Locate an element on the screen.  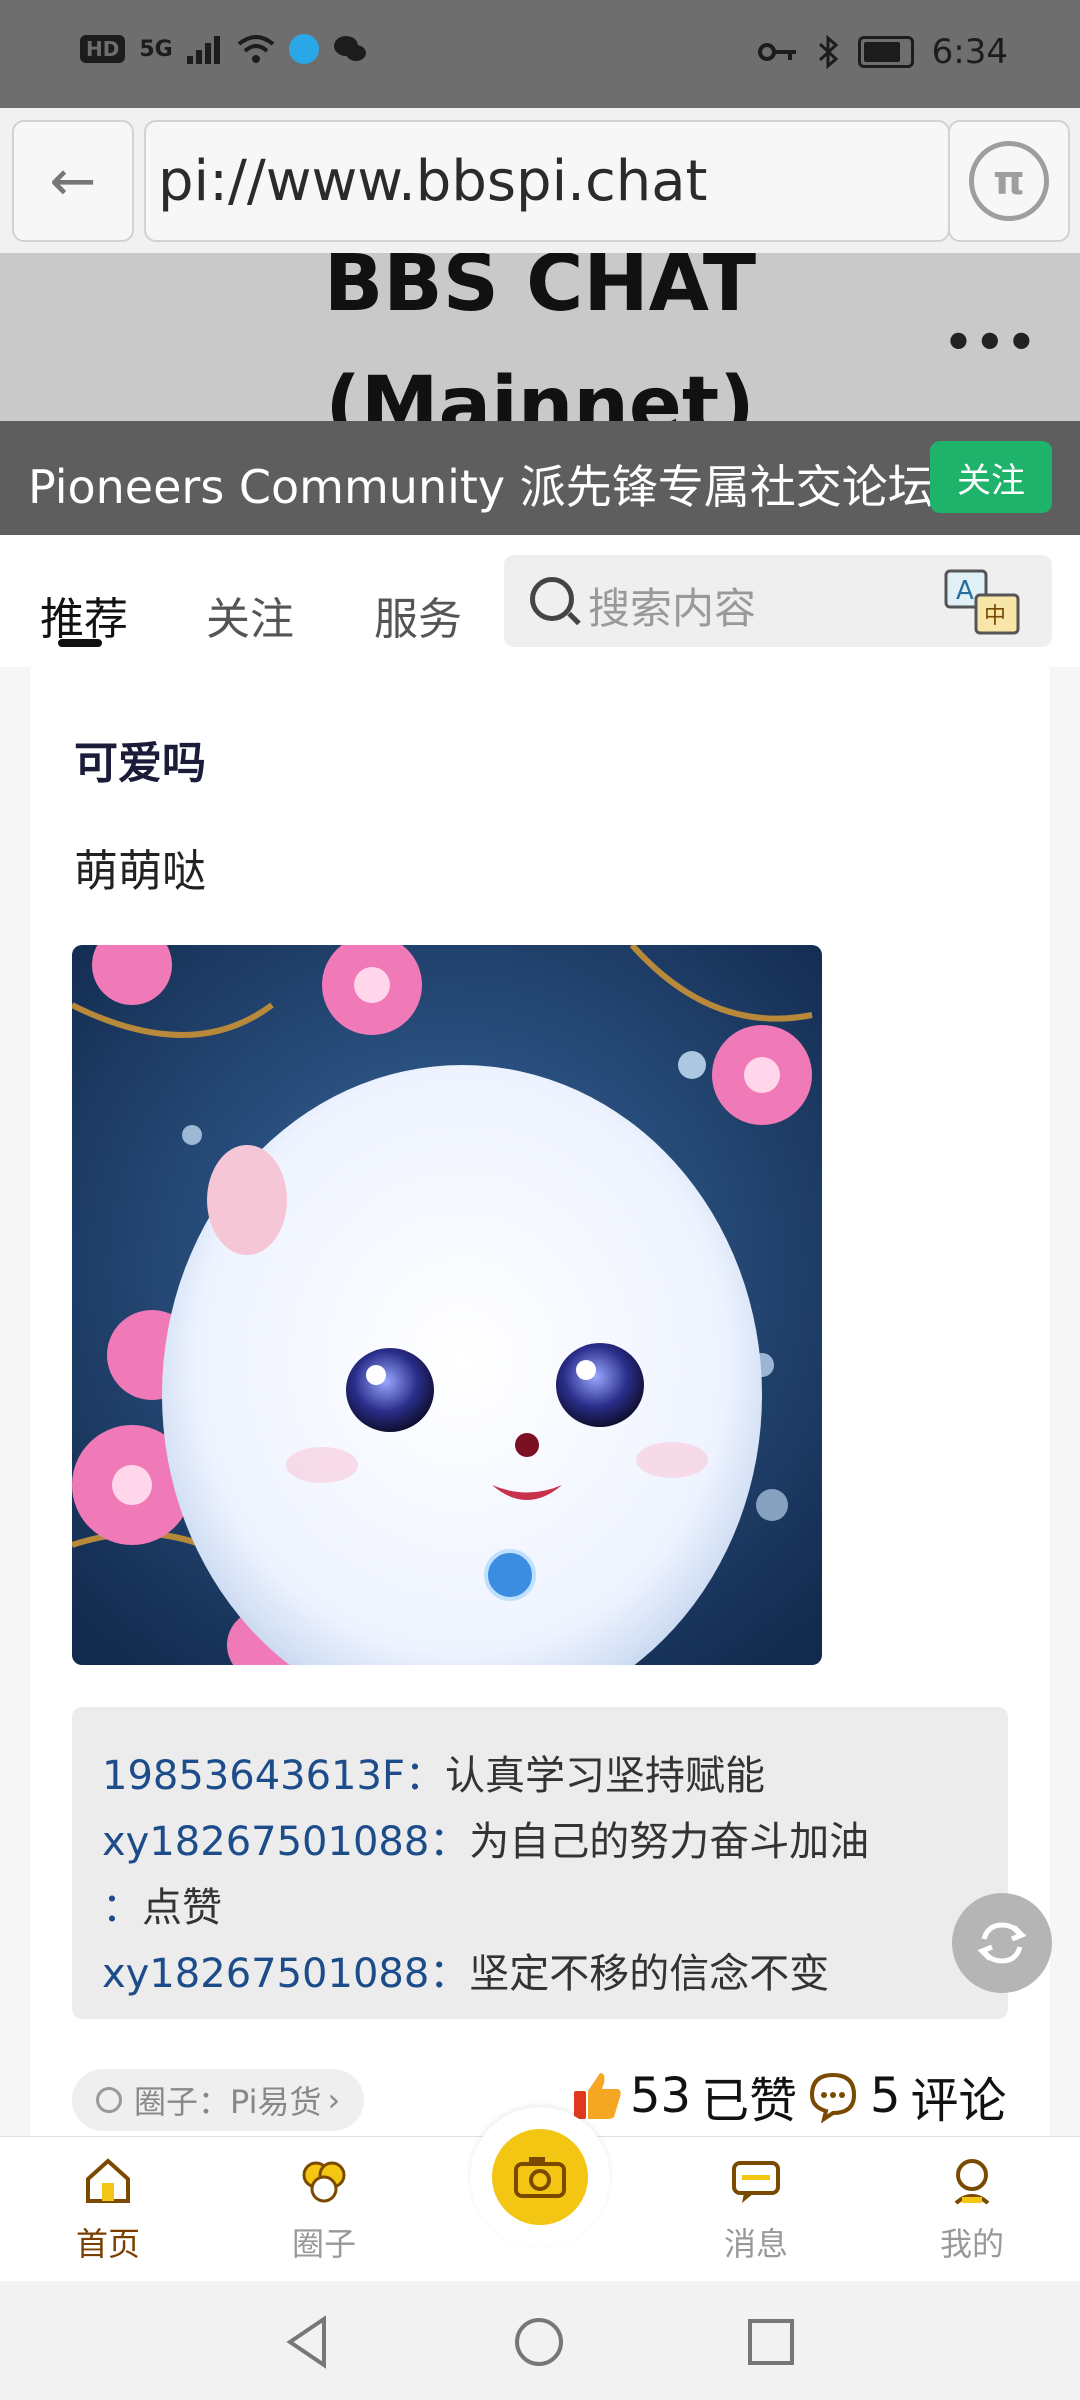
nav-circle: 圈子 is located at coordinates (324, 2209).